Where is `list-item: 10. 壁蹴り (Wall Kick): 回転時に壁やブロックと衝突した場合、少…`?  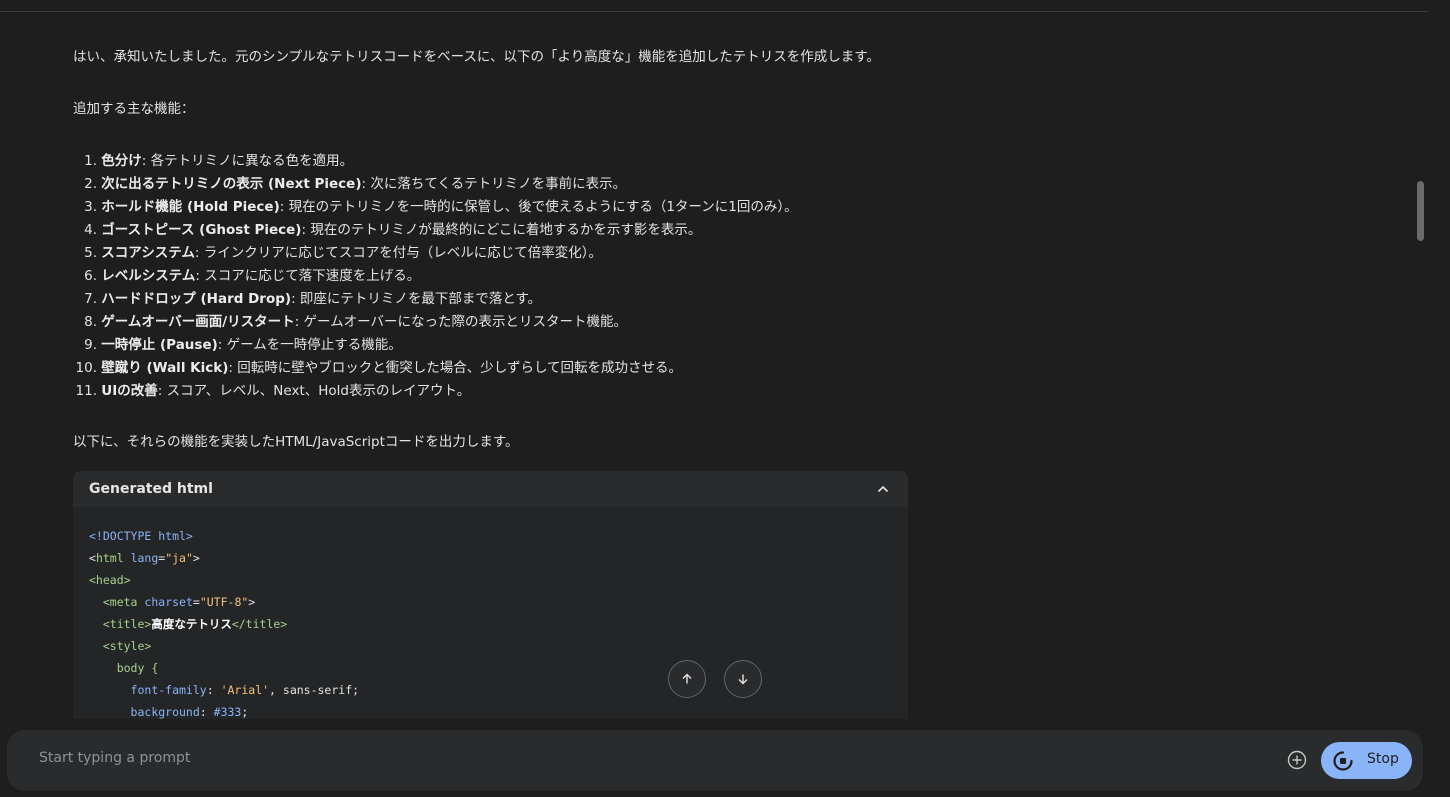
list-item: 10. 壁蹴り (Wall Kick): 回転時に壁やブロックと衝突した場合、少… is located at coordinates (379, 368).